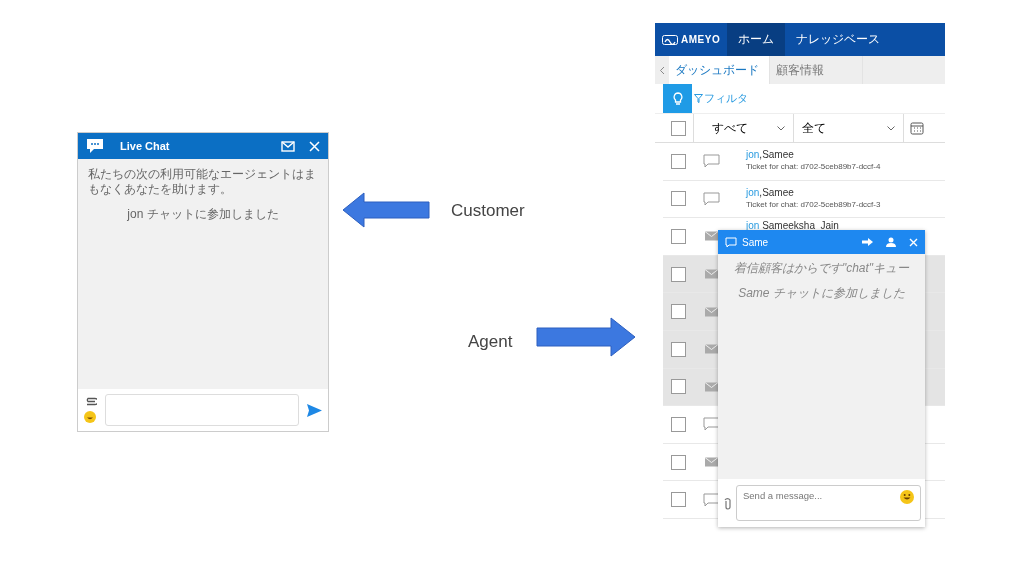 The width and height of the screenshot is (1024, 566). I want to click on tab: ダッシュボード, so click(719, 70).